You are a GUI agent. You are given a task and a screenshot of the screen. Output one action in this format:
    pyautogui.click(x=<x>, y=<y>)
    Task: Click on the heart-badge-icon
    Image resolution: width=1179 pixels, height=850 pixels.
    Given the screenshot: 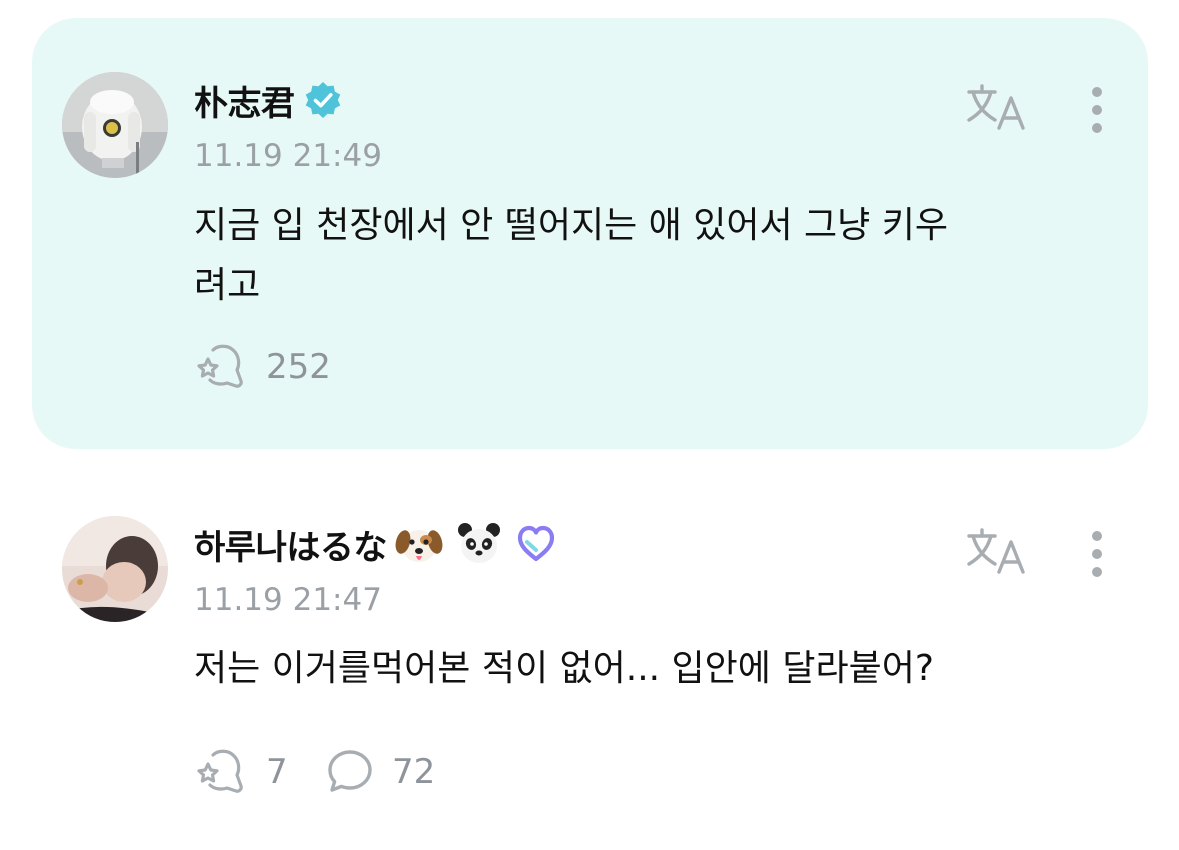 What is the action you would take?
    pyautogui.click(x=535, y=543)
    